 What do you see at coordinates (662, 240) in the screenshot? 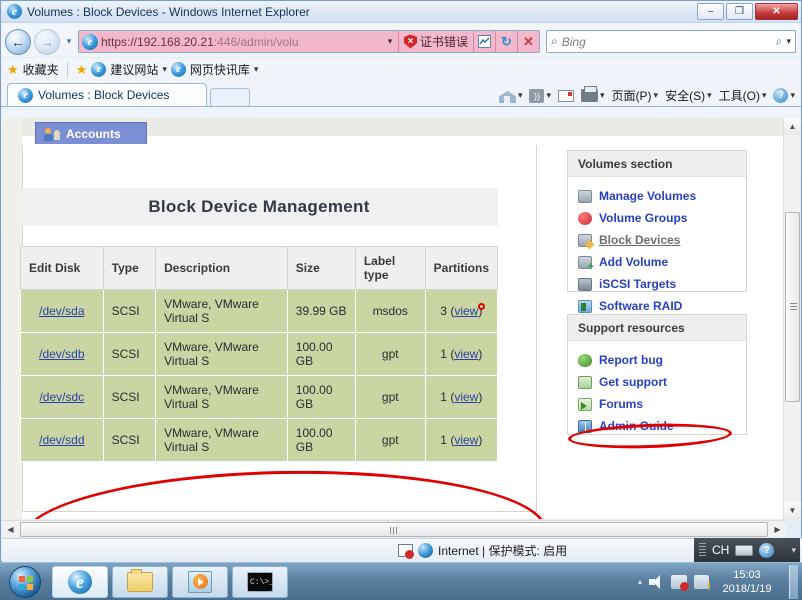
I see `link-block-devices: Block Devices` at bounding box center [662, 240].